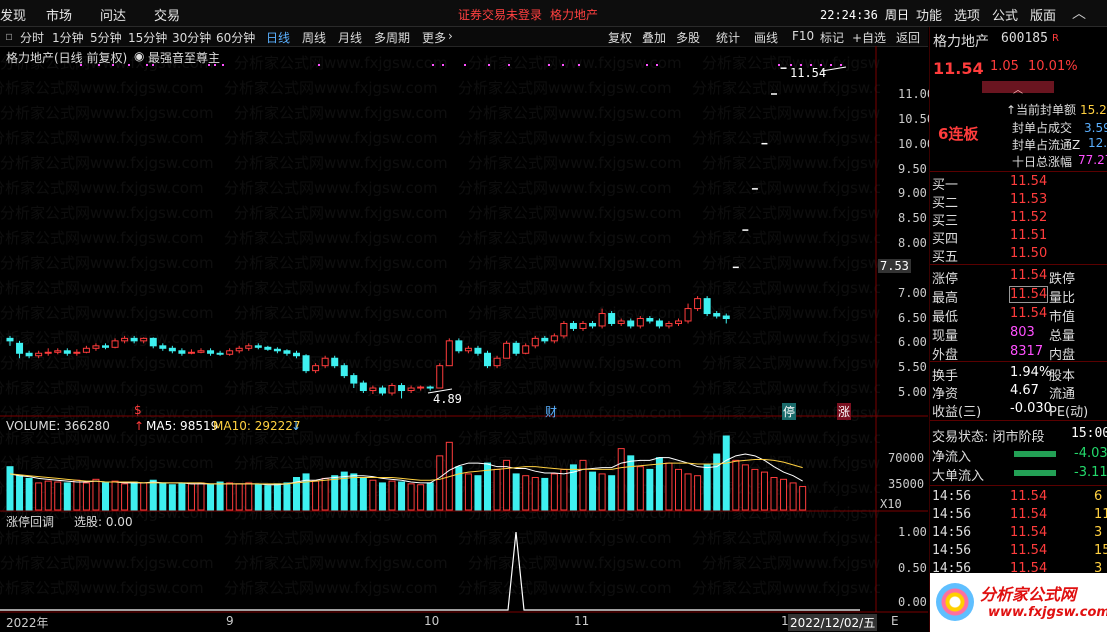  I want to click on expand-icon: ︿, so click(1018, 88).